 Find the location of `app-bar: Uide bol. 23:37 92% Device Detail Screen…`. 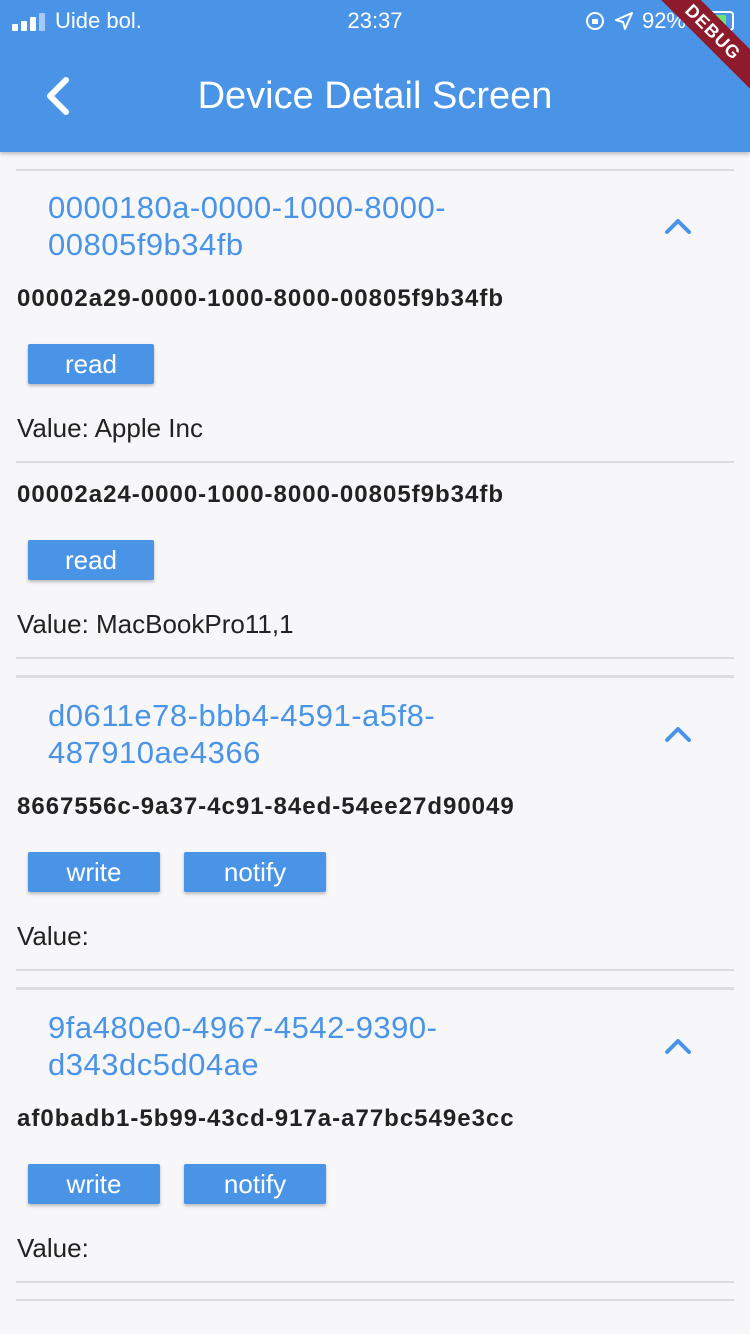

app-bar: Uide bol. 23:37 92% Device Detail Screen… is located at coordinates (375, 76).